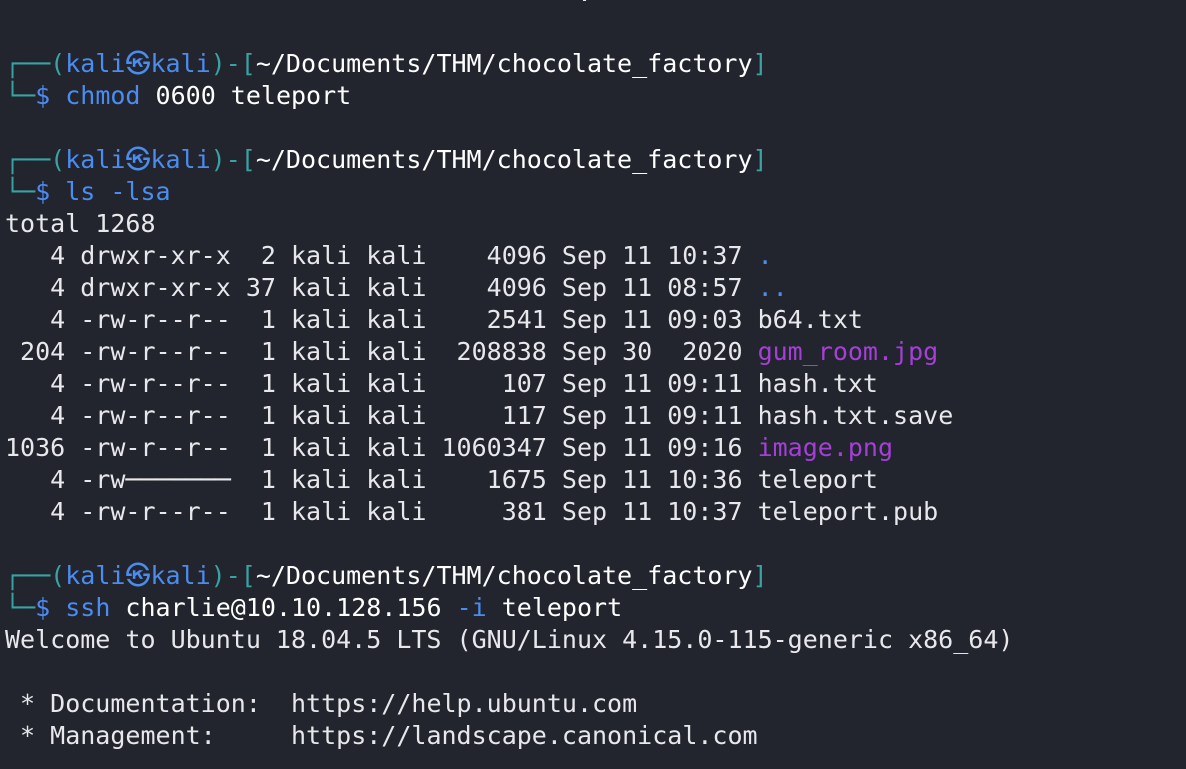  What do you see at coordinates (817, 479) in the screenshot?
I see `ls-entry-name: teleport` at bounding box center [817, 479].